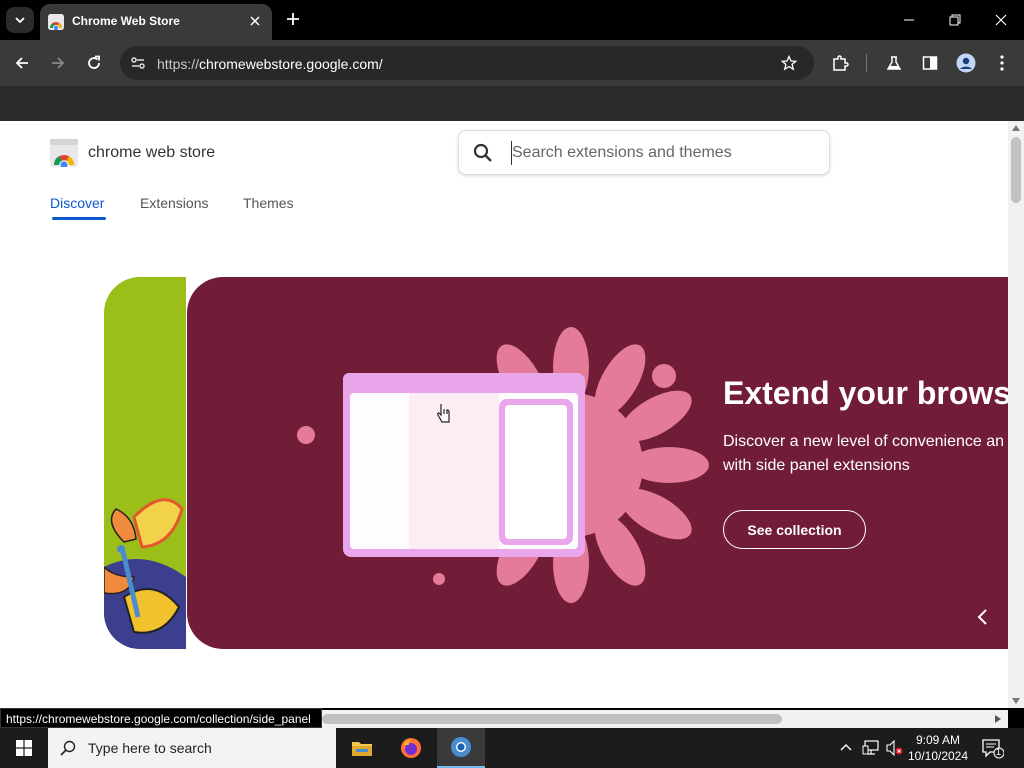  Describe the element at coordinates (992, 748) in the screenshot. I see `notifications-button: 1` at that location.